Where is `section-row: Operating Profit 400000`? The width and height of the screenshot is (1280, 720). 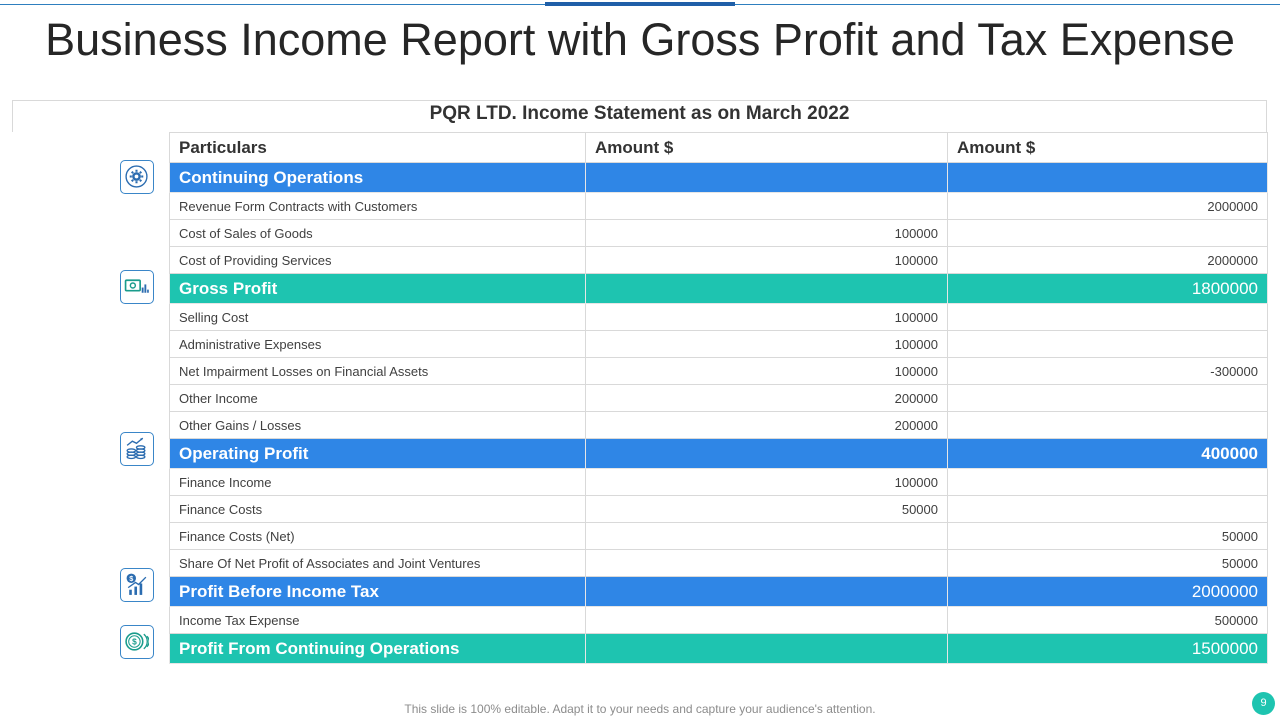 section-row: Operating Profit 400000 is located at coordinates (718, 453).